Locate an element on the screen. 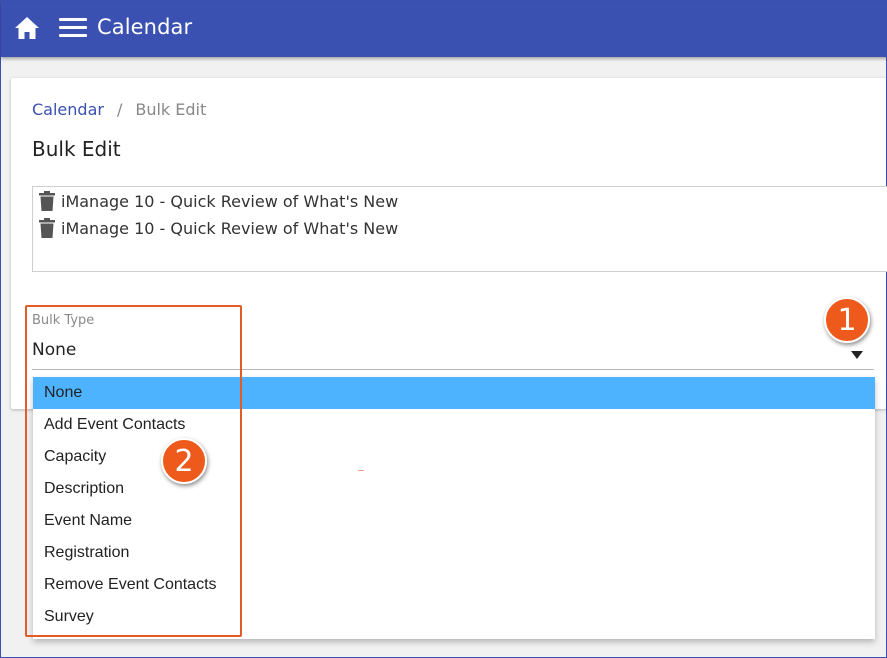 The width and height of the screenshot is (887, 658). bulk-type-label: Bulk Type is located at coordinates (63, 320).